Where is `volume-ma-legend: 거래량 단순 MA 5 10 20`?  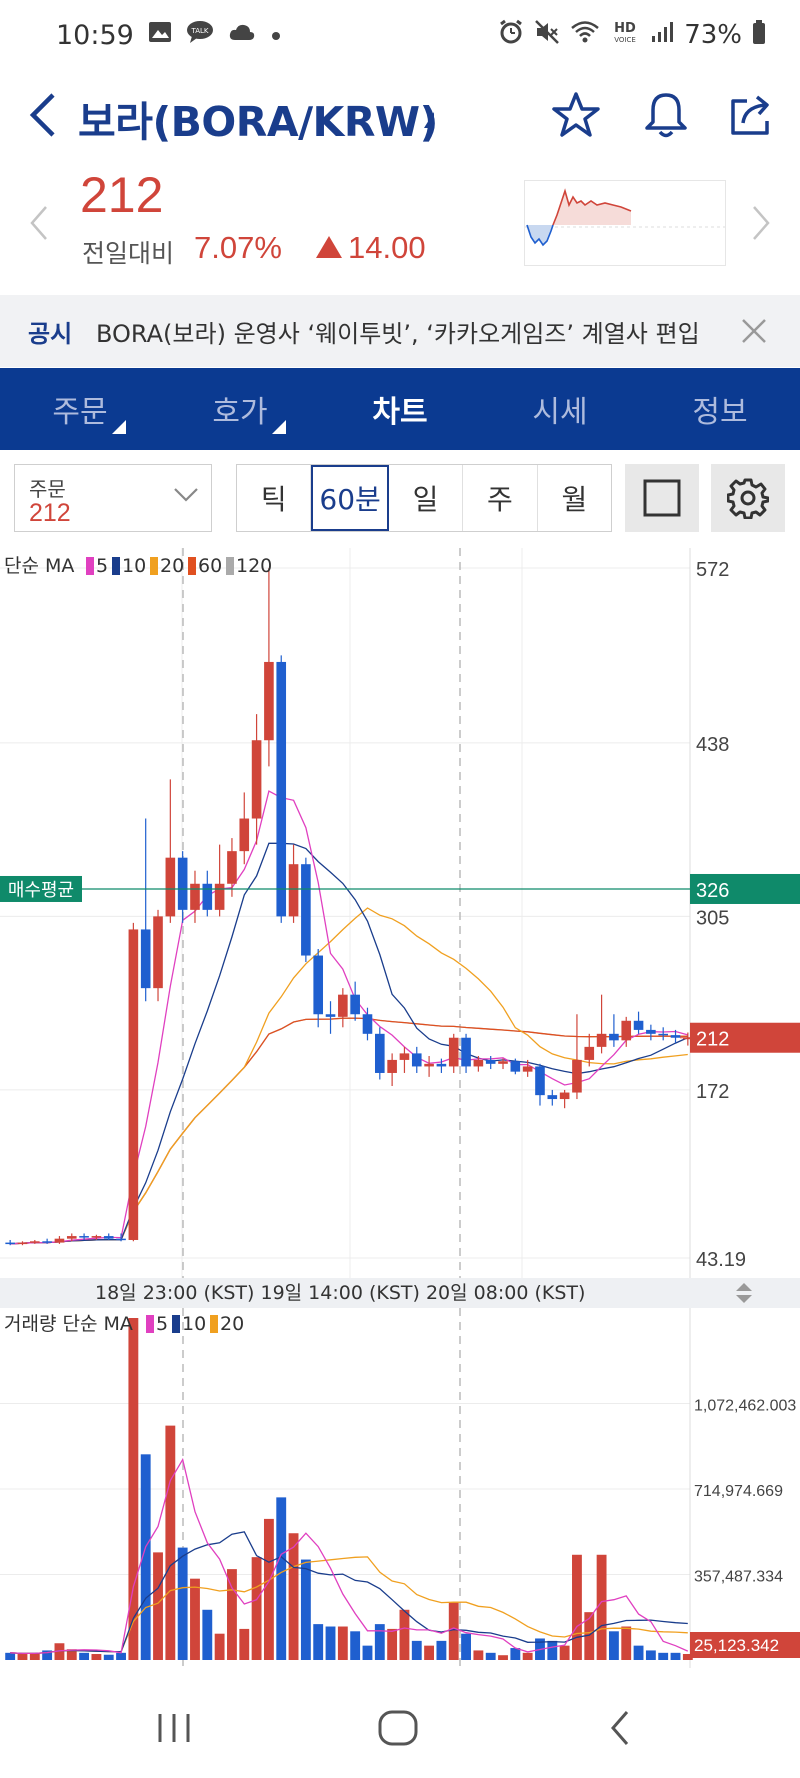 volume-ma-legend: 거래량 단순 MA 5 10 20 is located at coordinates (124, 1324).